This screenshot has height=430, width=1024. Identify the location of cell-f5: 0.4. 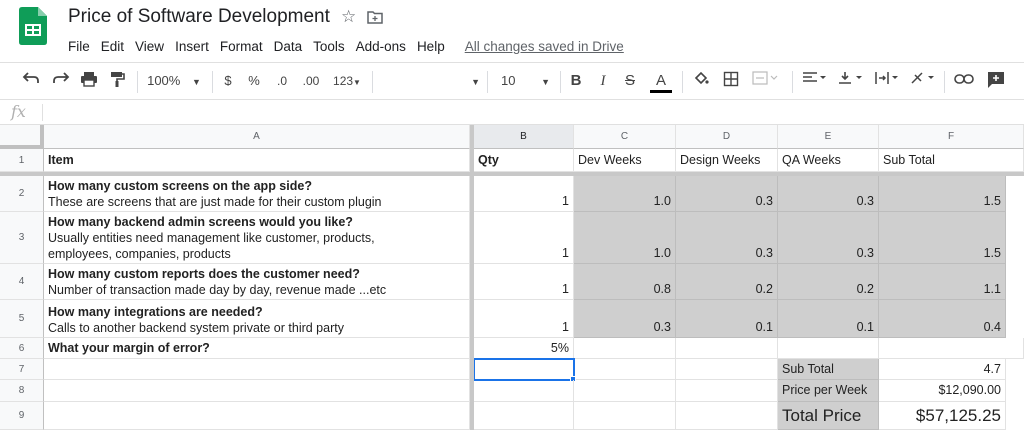
(942, 319).